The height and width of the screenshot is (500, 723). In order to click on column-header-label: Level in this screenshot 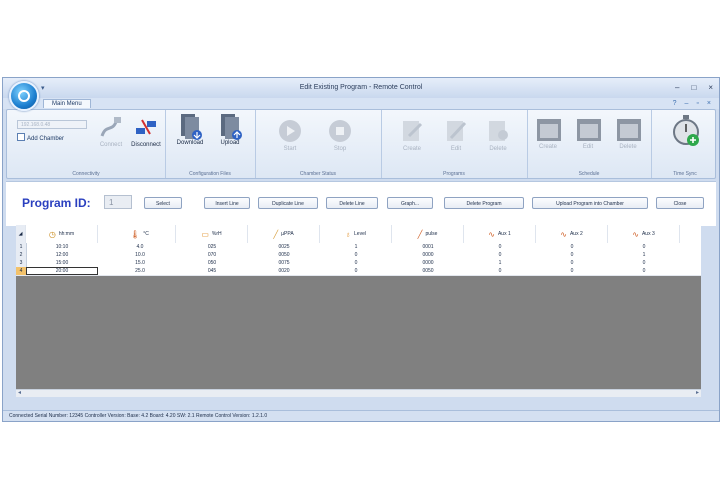, I will do `click(360, 234)`.